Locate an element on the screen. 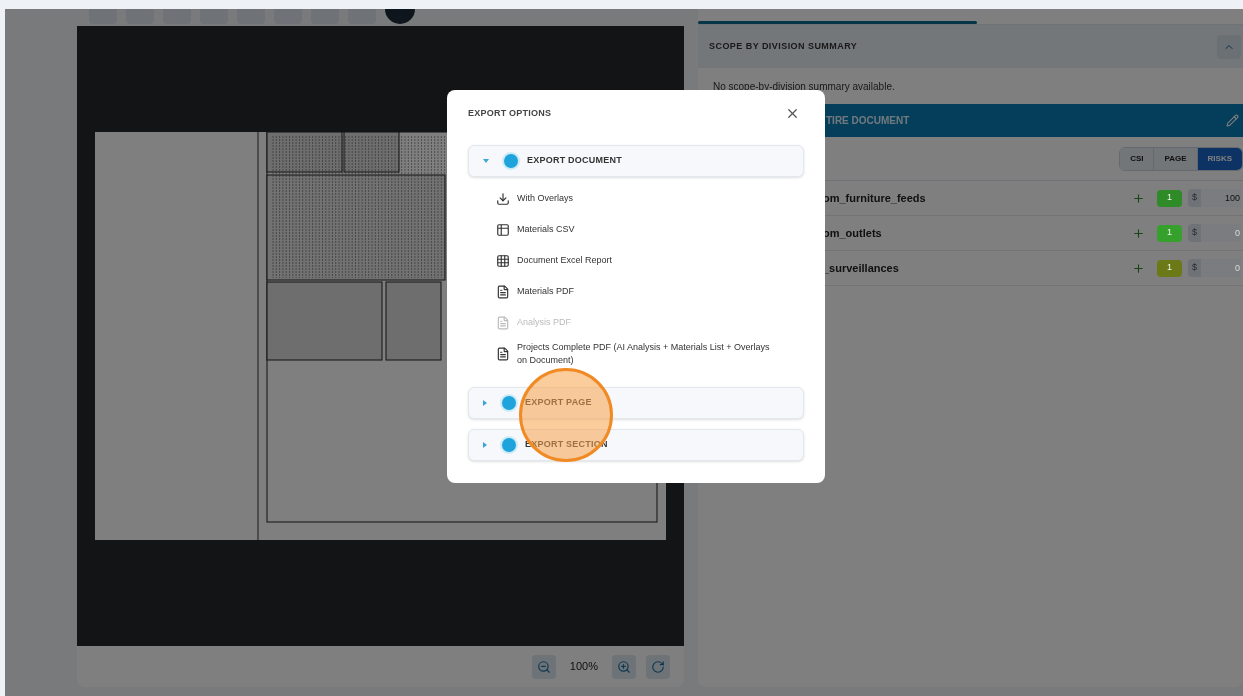  zoom-out-button is located at coordinates (543, 666).